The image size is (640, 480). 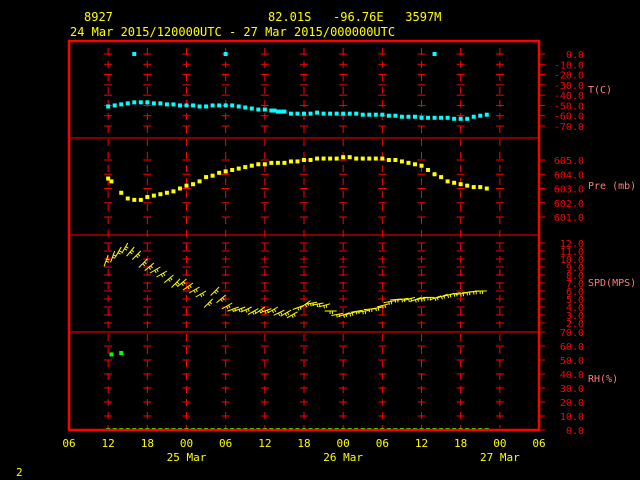 I want to click on pressure-tick-label: 603.0, so click(x=569, y=190).